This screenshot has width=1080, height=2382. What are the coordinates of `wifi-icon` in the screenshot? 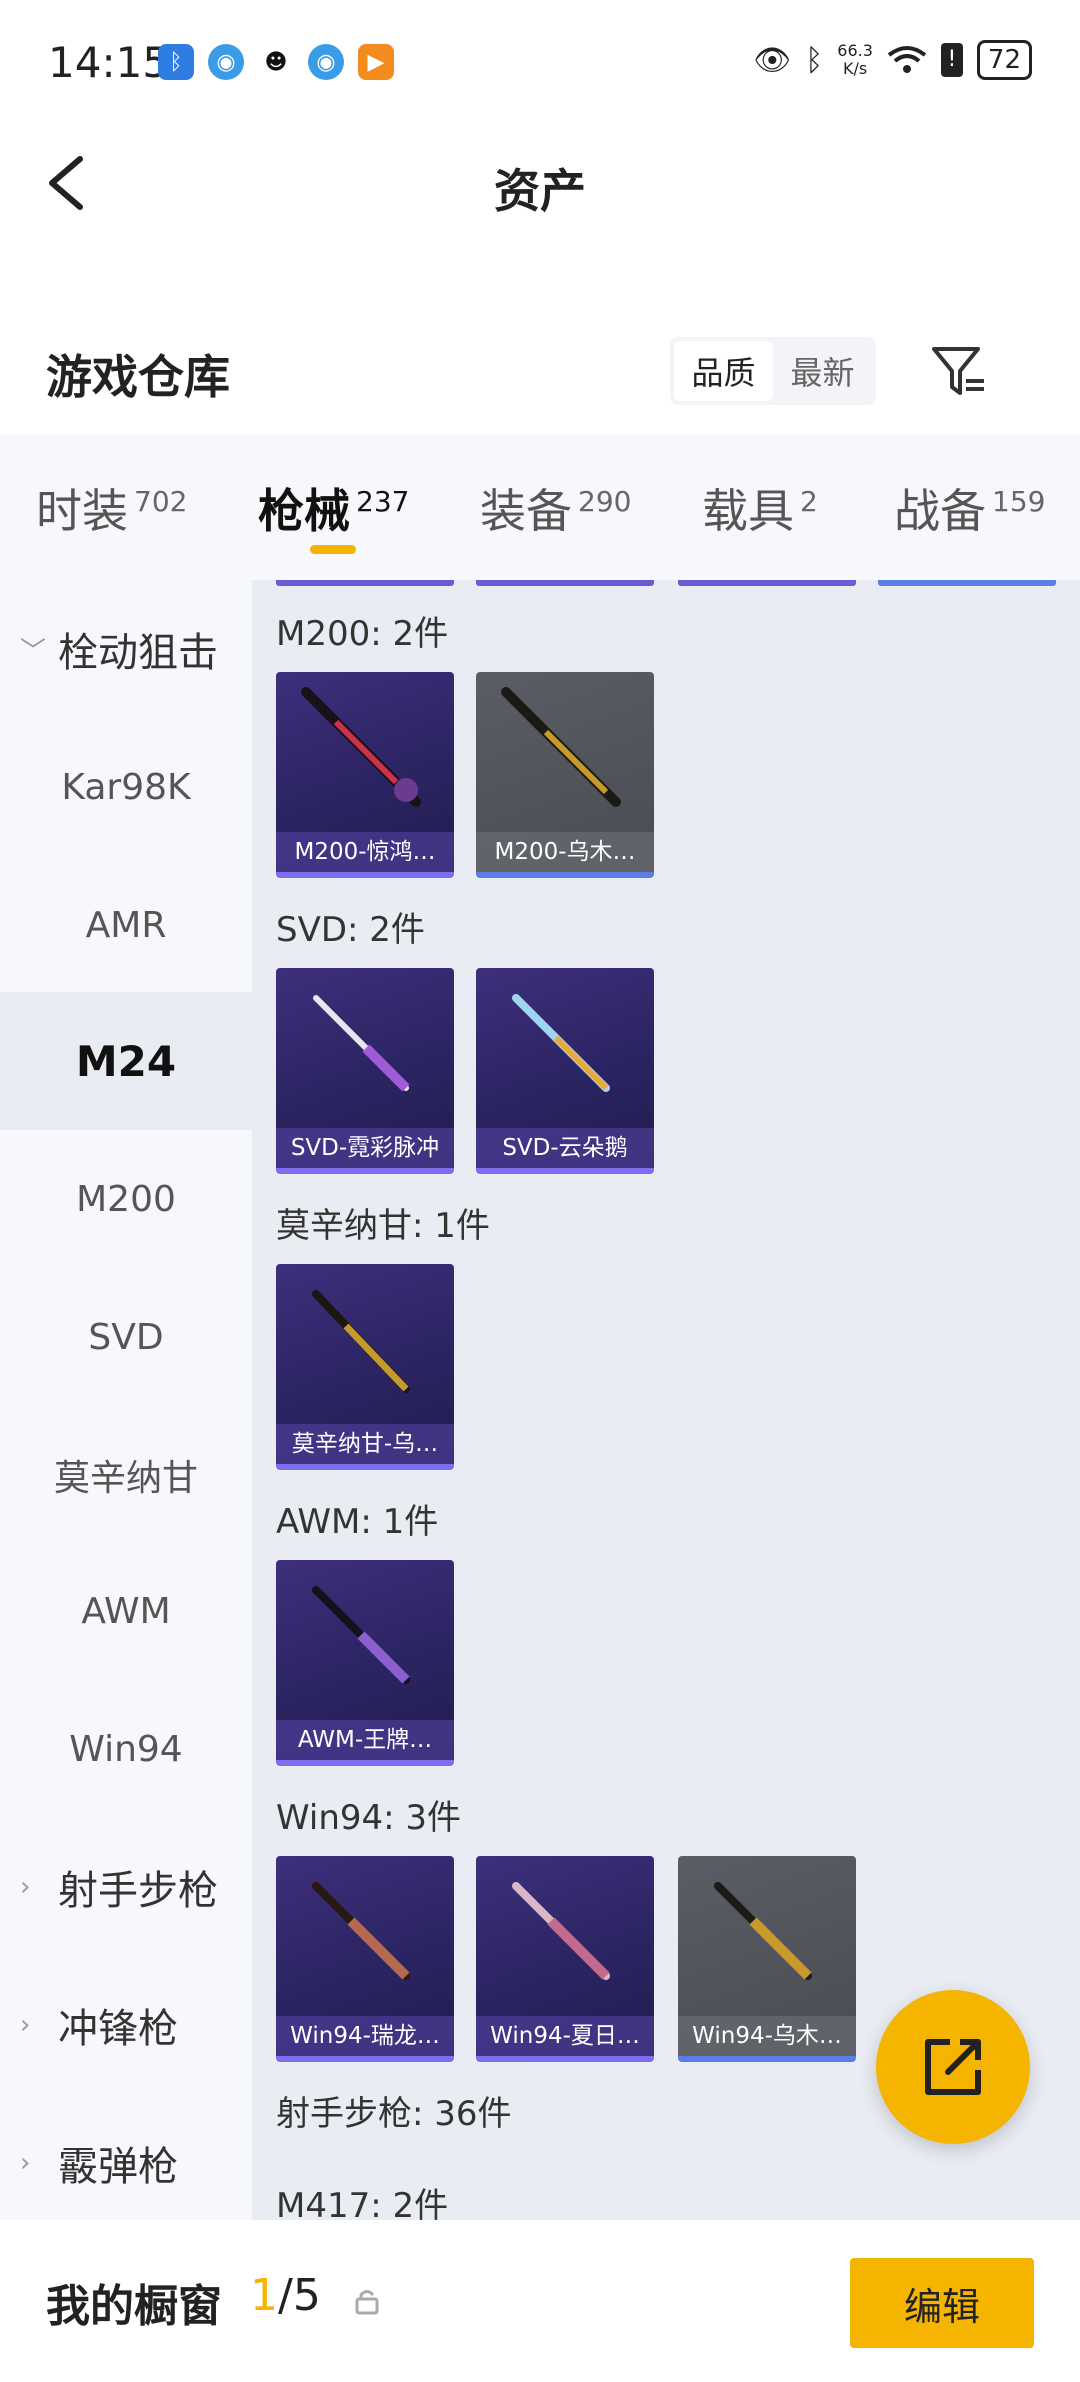 It's located at (907, 59).